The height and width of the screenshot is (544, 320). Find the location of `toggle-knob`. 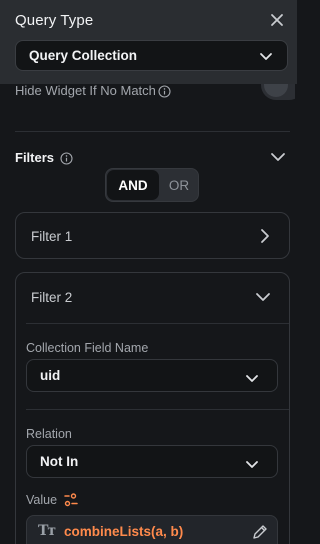

toggle-knob is located at coordinates (276, 90).